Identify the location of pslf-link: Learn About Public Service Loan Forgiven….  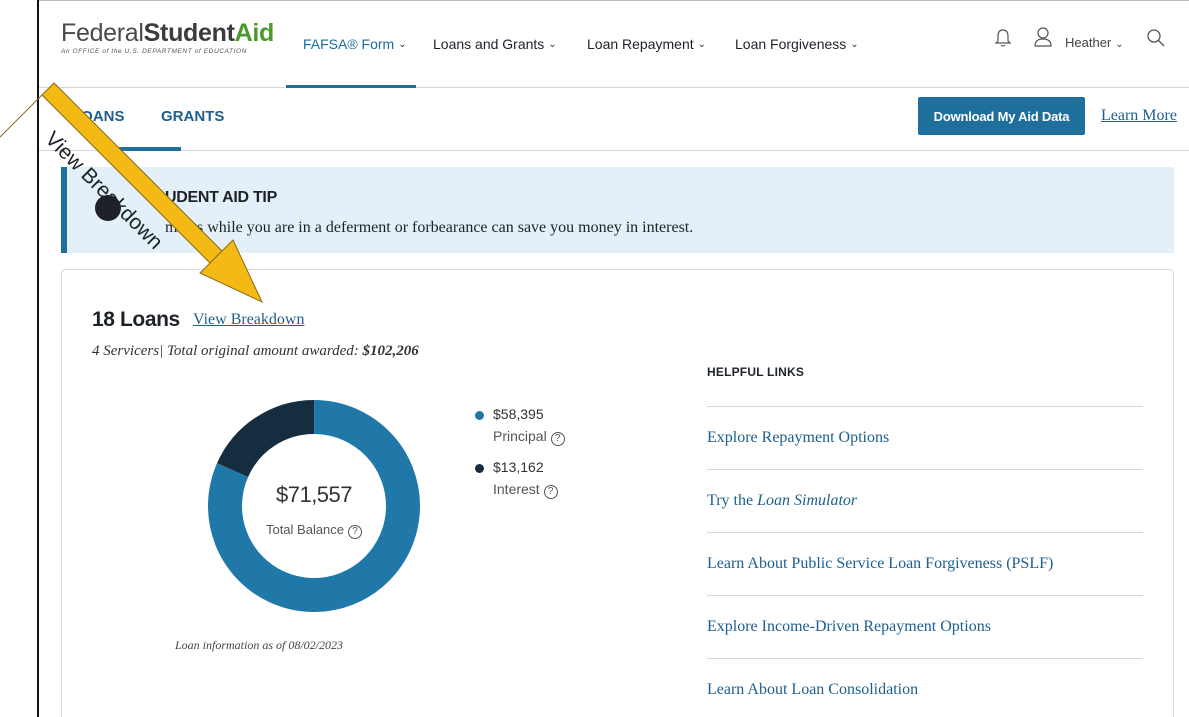
(880, 564).